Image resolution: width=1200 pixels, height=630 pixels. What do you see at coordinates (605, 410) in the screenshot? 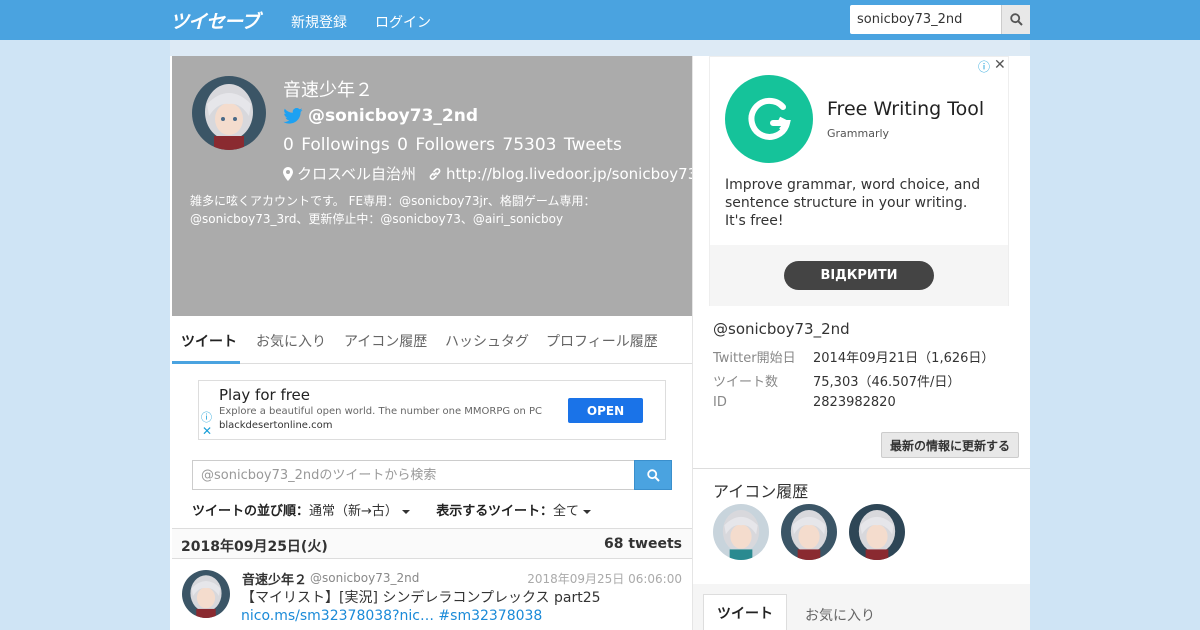
I see `ad-open-button: OPEN` at bounding box center [605, 410].